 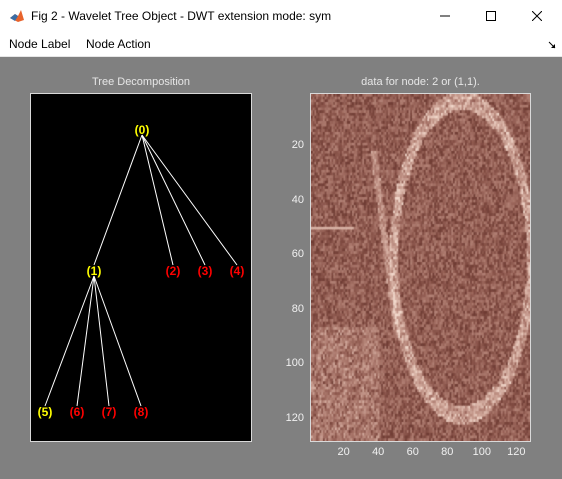 What do you see at coordinates (294, 363) in the screenshot?
I see `y-tick-label: 100` at bounding box center [294, 363].